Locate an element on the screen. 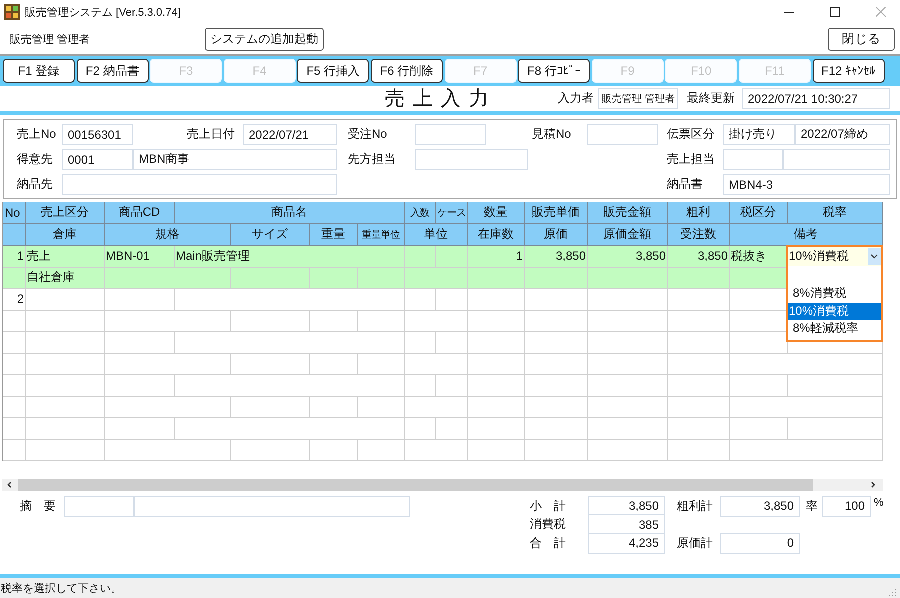  tax-rate-combo: 10%消費税 is located at coordinates (834, 256).